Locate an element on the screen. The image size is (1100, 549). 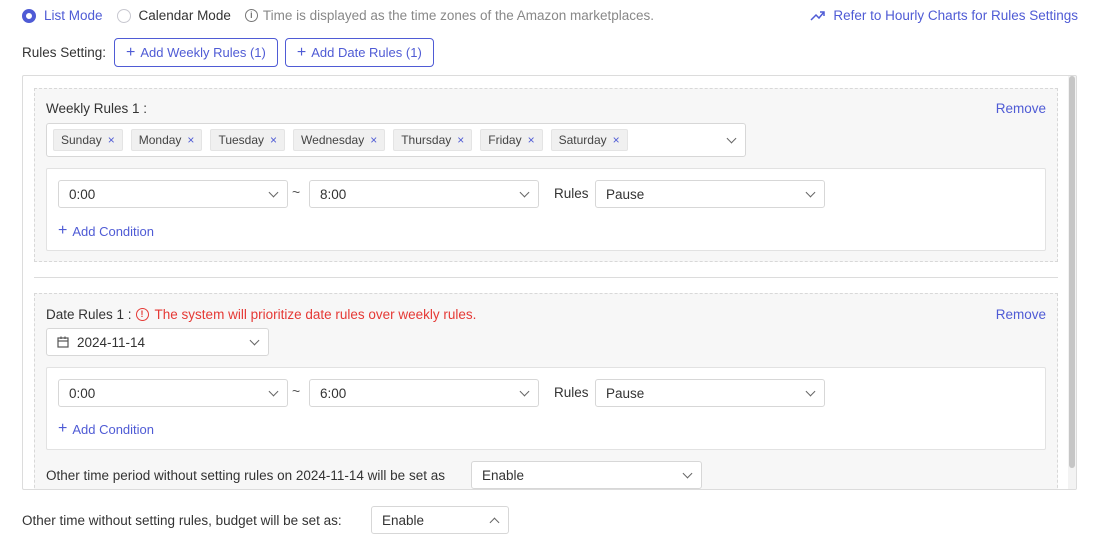
weekday-tag: Friday × is located at coordinates (511, 140).